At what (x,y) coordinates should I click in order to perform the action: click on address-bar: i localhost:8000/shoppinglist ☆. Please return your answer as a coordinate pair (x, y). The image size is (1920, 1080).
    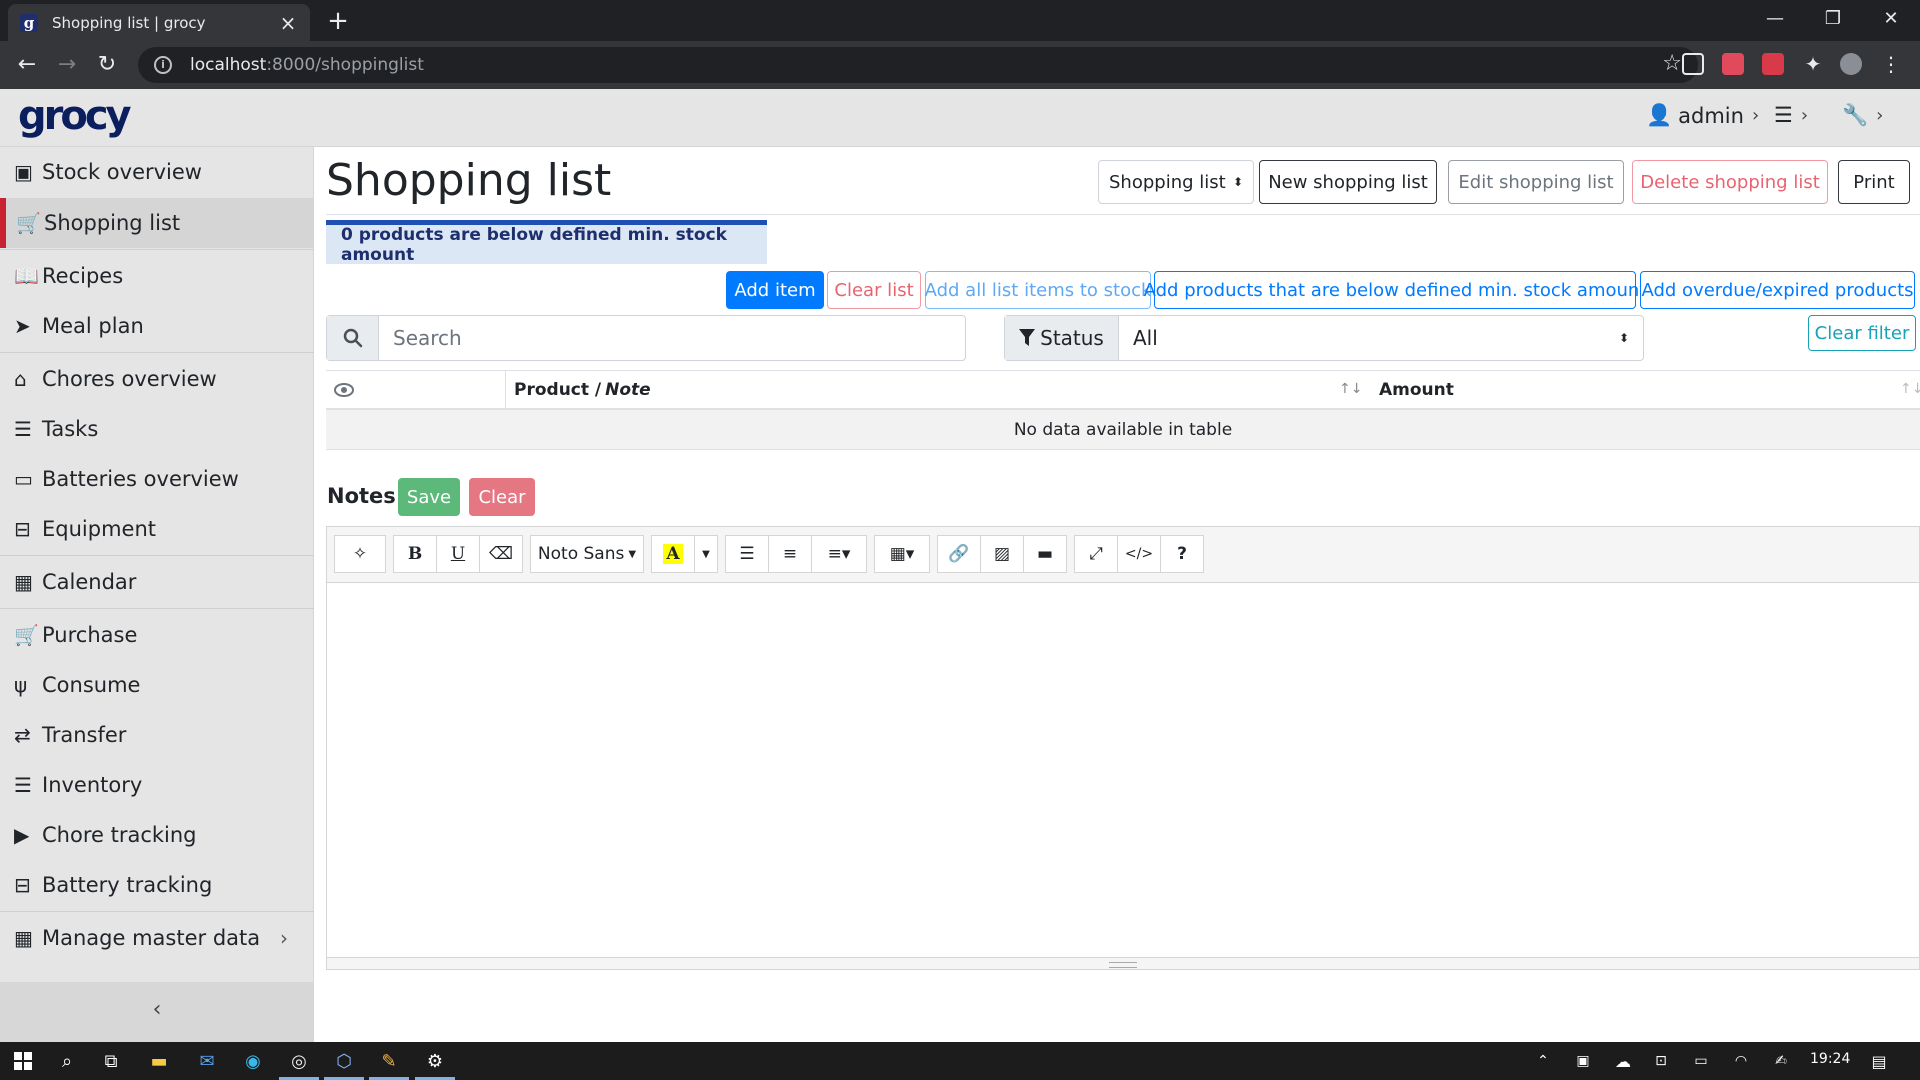
    Looking at the image, I should click on (918, 65).